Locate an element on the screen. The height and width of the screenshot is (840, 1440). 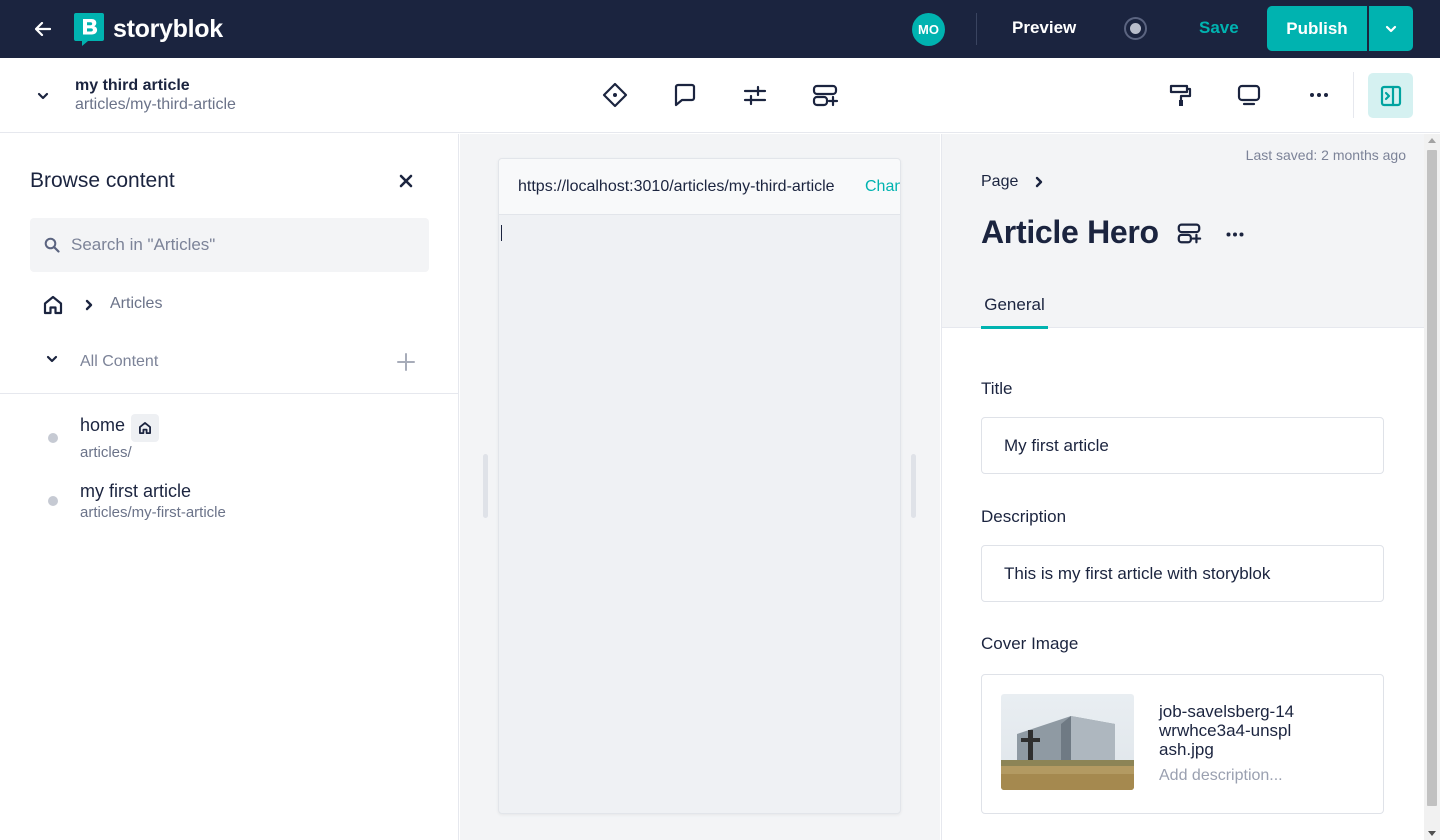
text-cursor is located at coordinates (501, 233).